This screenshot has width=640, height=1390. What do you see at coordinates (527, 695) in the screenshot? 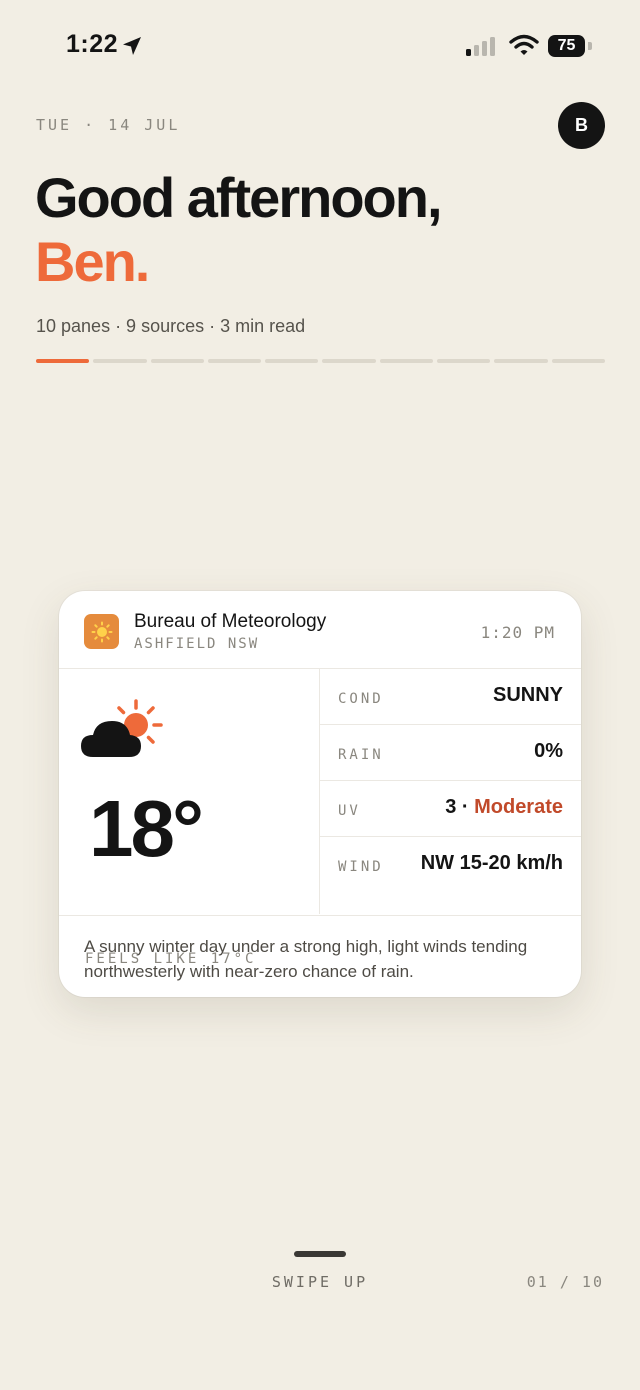
I see `stat-value-cond: SUNNY` at bounding box center [527, 695].